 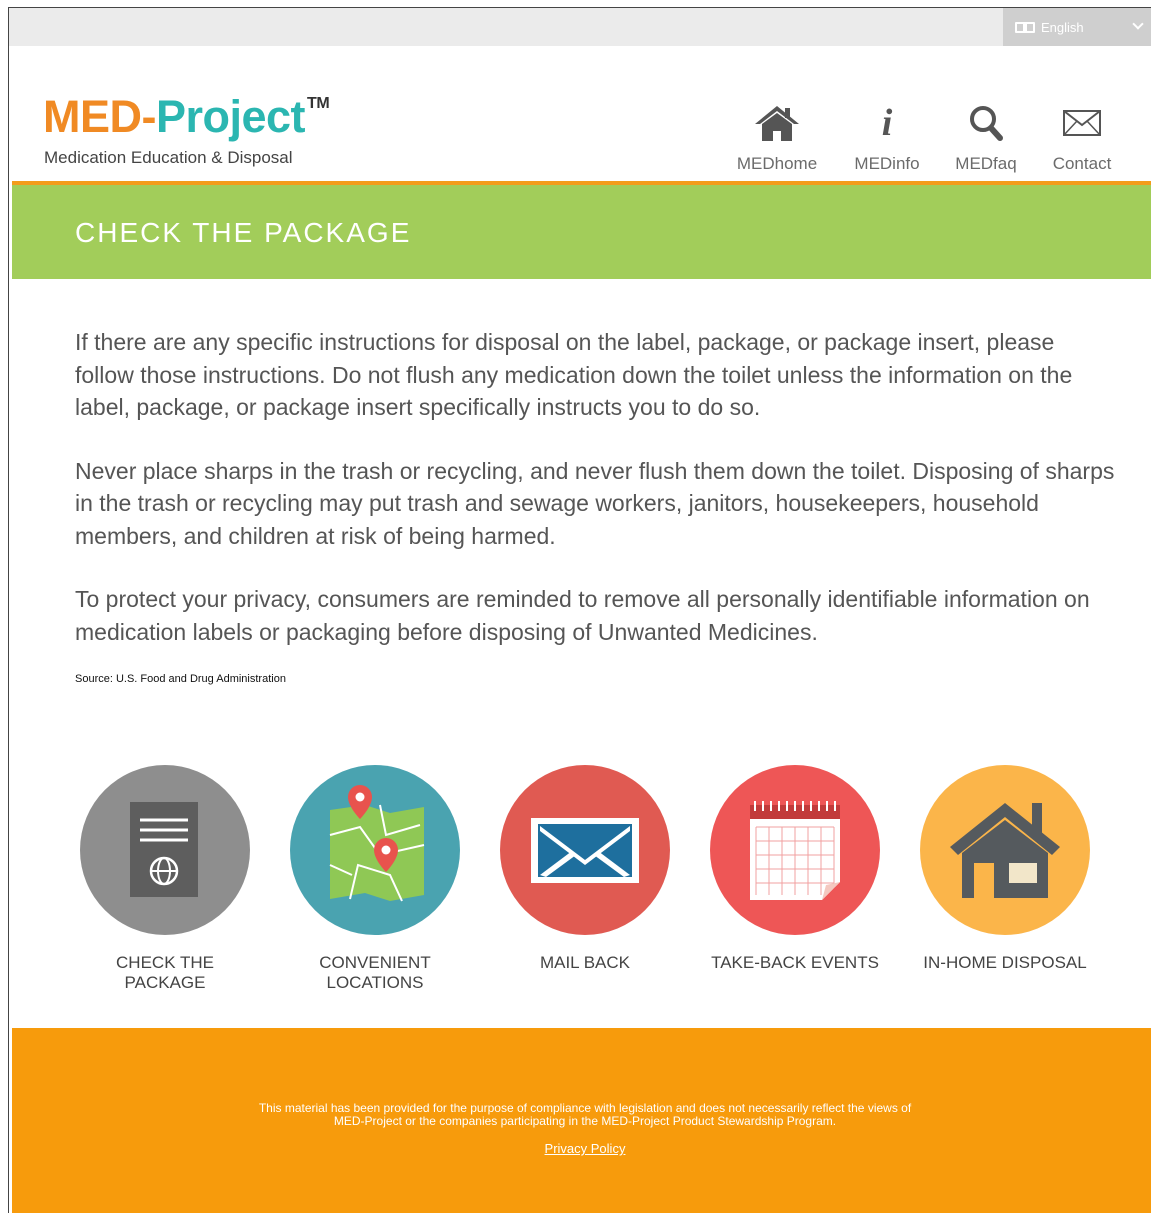 I want to click on option-label: CHECK THE PACKAGE, so click(x=165, y=973).